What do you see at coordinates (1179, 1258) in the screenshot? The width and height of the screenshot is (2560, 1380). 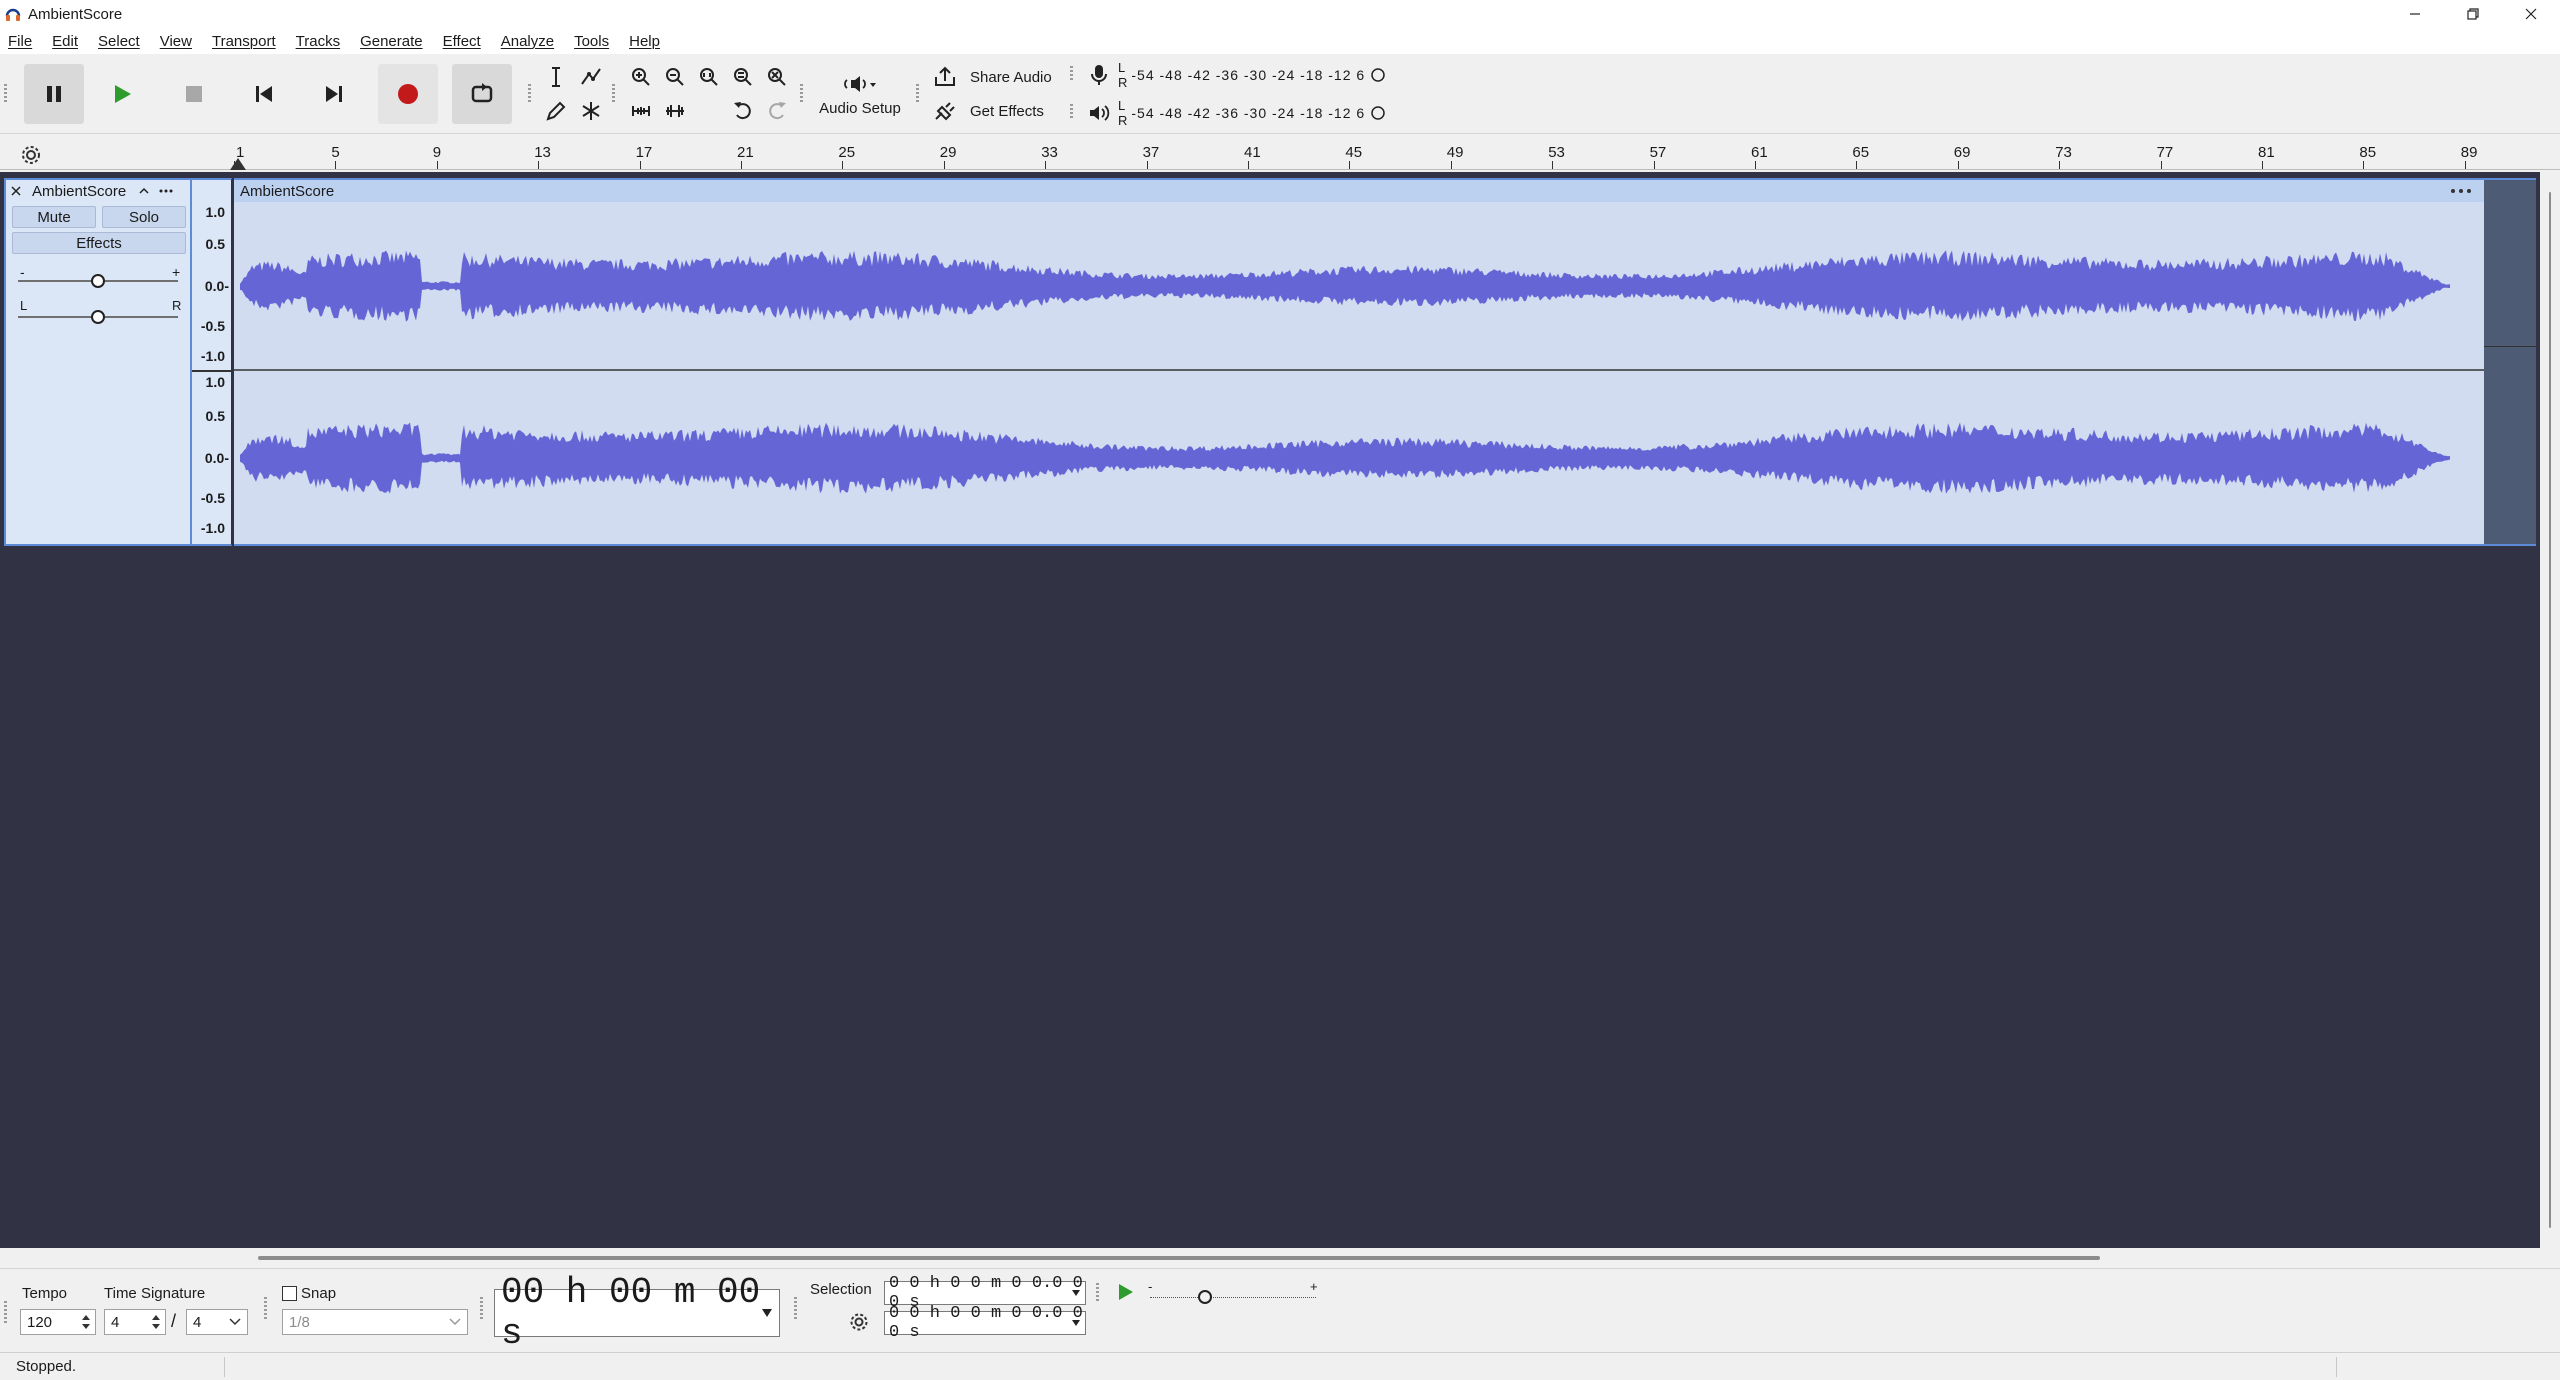 I see `horizontal-scroll-thumb` at bounding box center [1179, 1258].